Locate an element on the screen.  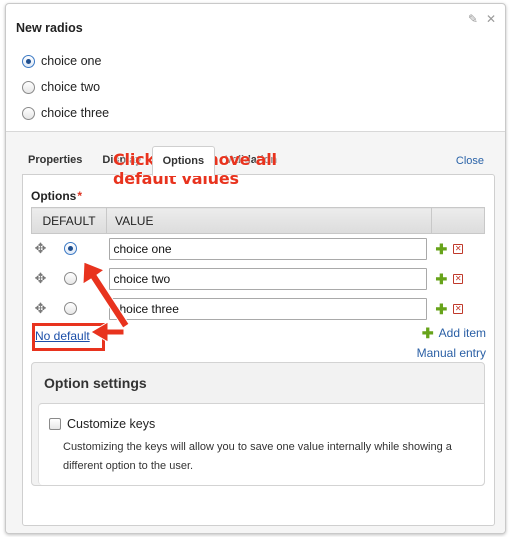
preview-radio-group: choice one choice two choice three is located at coordinates (65, 87).